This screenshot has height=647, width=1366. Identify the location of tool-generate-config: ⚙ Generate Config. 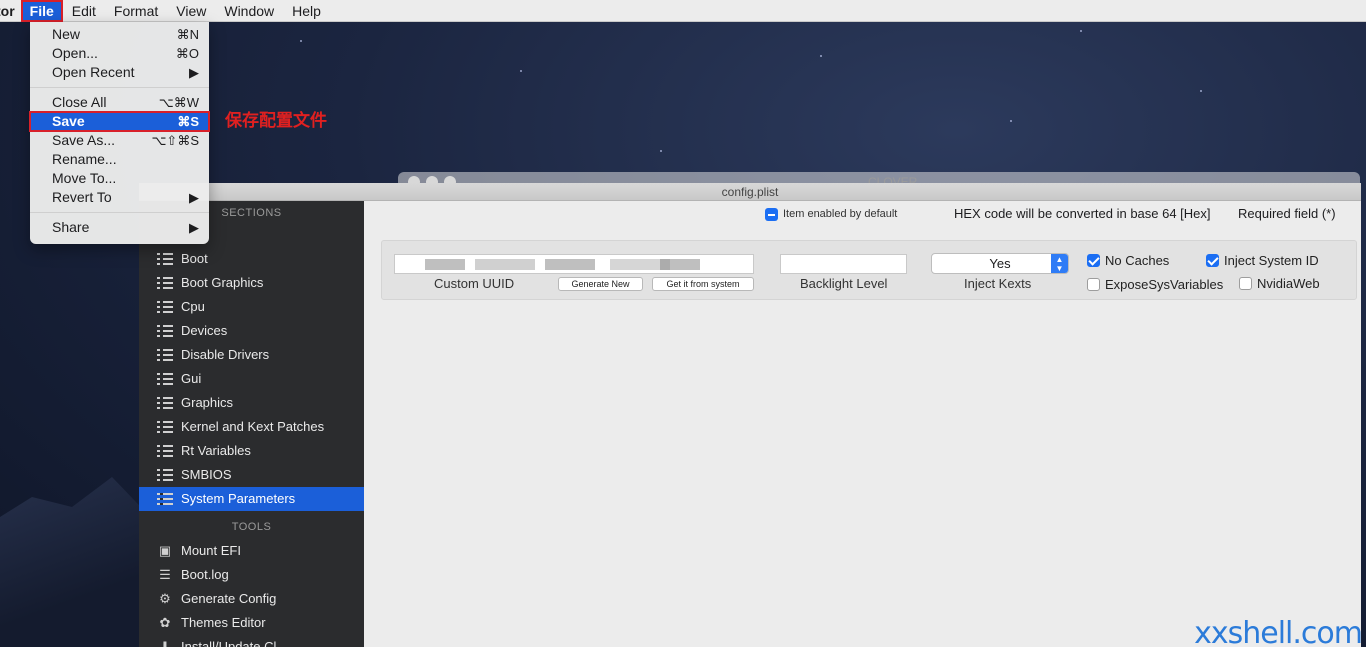
(251, 599).